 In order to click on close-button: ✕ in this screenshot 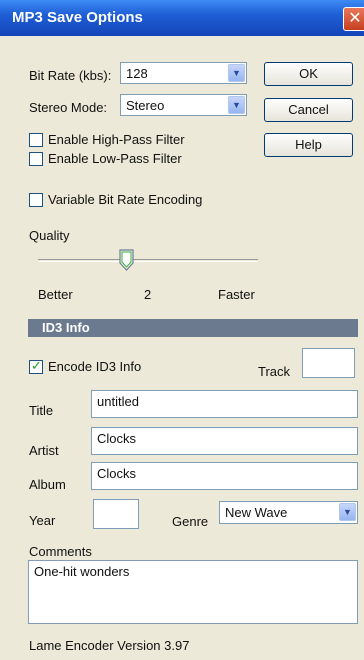, I will do `click(353, 19)`.